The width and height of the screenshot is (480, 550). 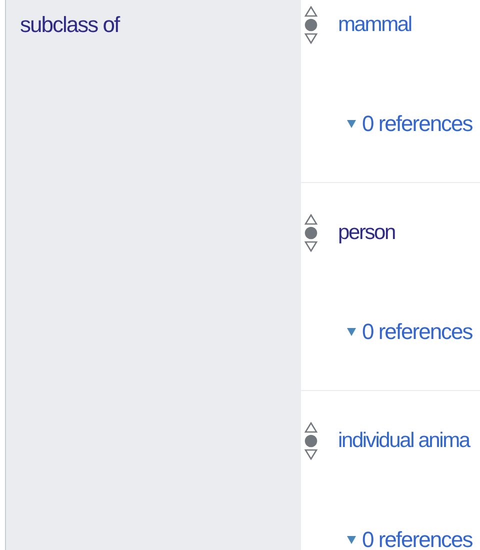 What do you see at coordinates (367, 233) in the screenshot?
I see `value-link: person` at bounding box center [367, 233].